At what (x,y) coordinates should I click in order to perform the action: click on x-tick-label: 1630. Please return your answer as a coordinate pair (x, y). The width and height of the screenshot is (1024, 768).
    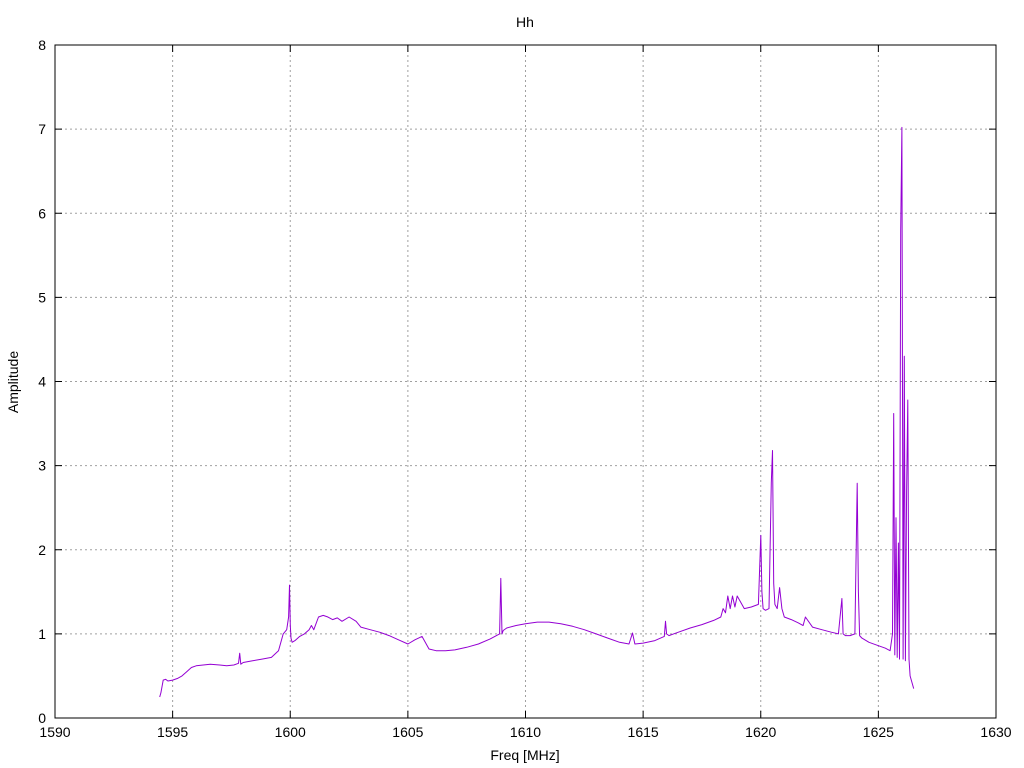
    Looking at the image, I should click on (995, 732).